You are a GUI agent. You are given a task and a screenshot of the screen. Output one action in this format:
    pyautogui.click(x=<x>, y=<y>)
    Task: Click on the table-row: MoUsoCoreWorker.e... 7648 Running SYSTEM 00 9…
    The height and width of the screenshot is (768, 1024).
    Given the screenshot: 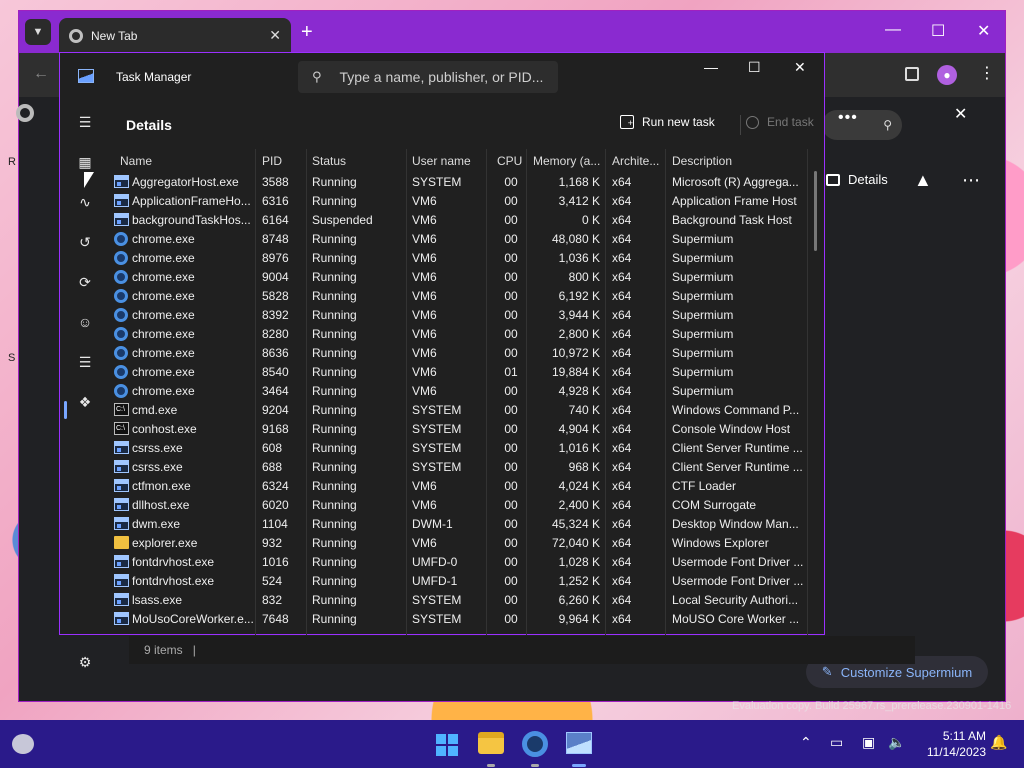 What is the action you would take?
    pyautogui.click(x=460, y=619)
    